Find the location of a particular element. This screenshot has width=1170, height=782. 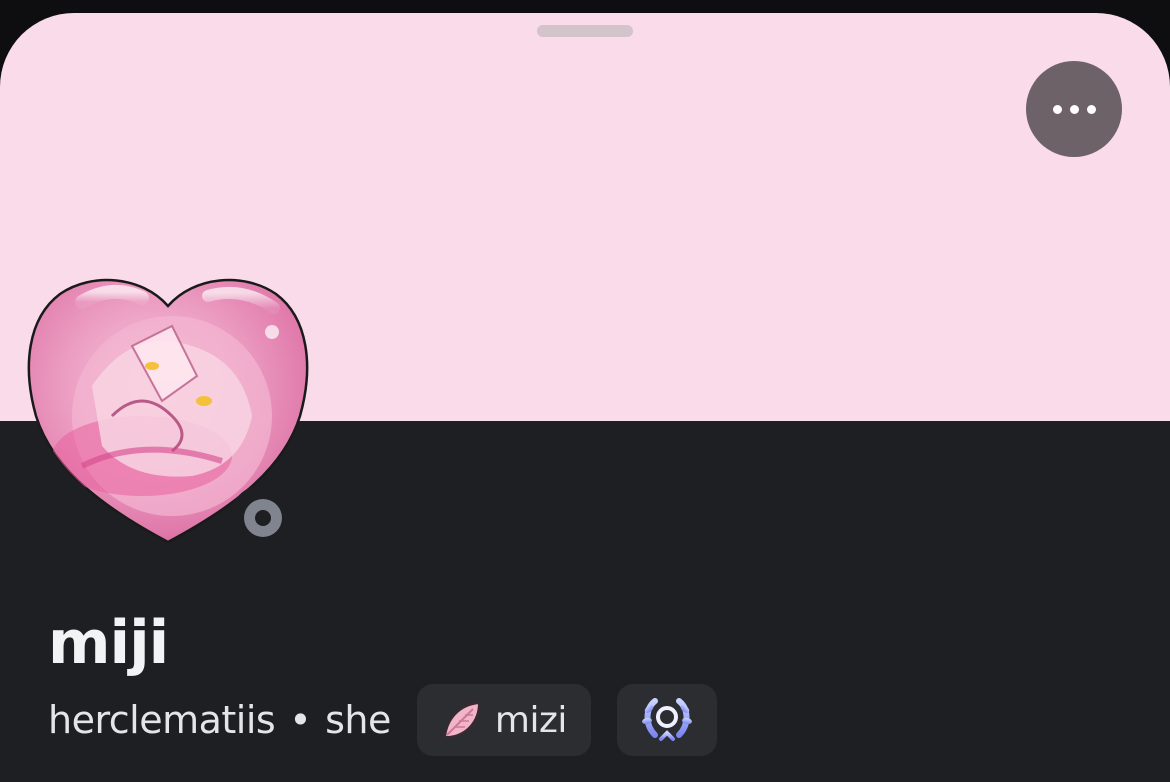

guild-tag-label: mizi is located at coordinates (530, 720).